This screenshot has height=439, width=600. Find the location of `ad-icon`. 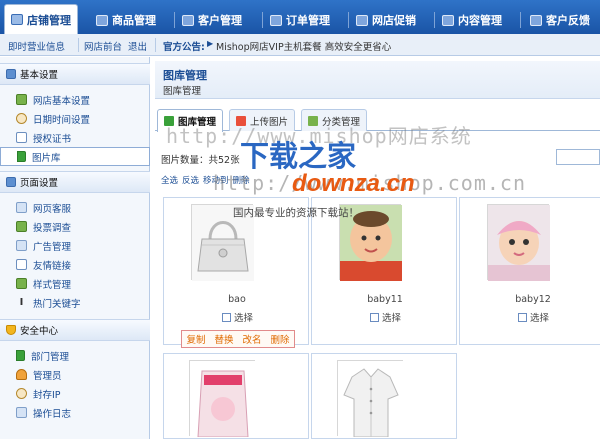

ad-icon is located at coordinates (21, 245).